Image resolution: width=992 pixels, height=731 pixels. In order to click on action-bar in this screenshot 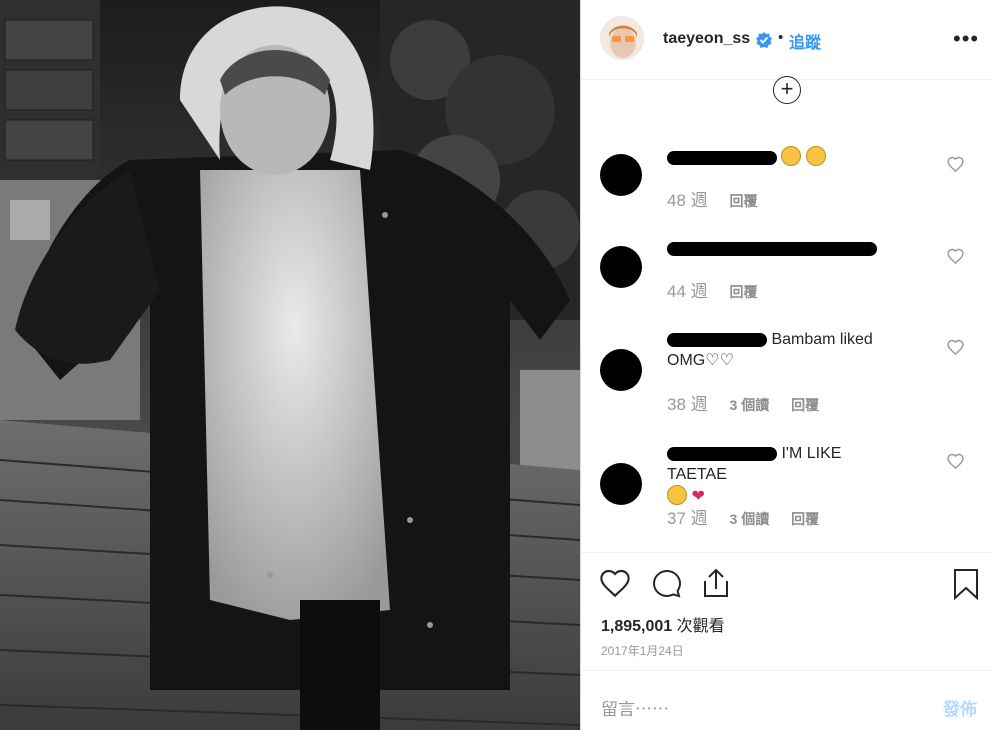, I will do `click(786, 576)`.